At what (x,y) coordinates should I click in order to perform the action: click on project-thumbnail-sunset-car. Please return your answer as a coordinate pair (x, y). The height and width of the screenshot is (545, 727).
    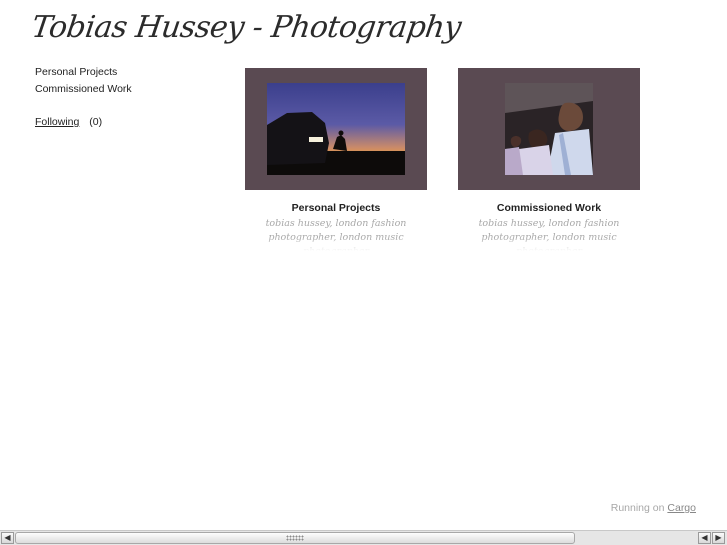
    Looking at the image, I should click on (336, 129).